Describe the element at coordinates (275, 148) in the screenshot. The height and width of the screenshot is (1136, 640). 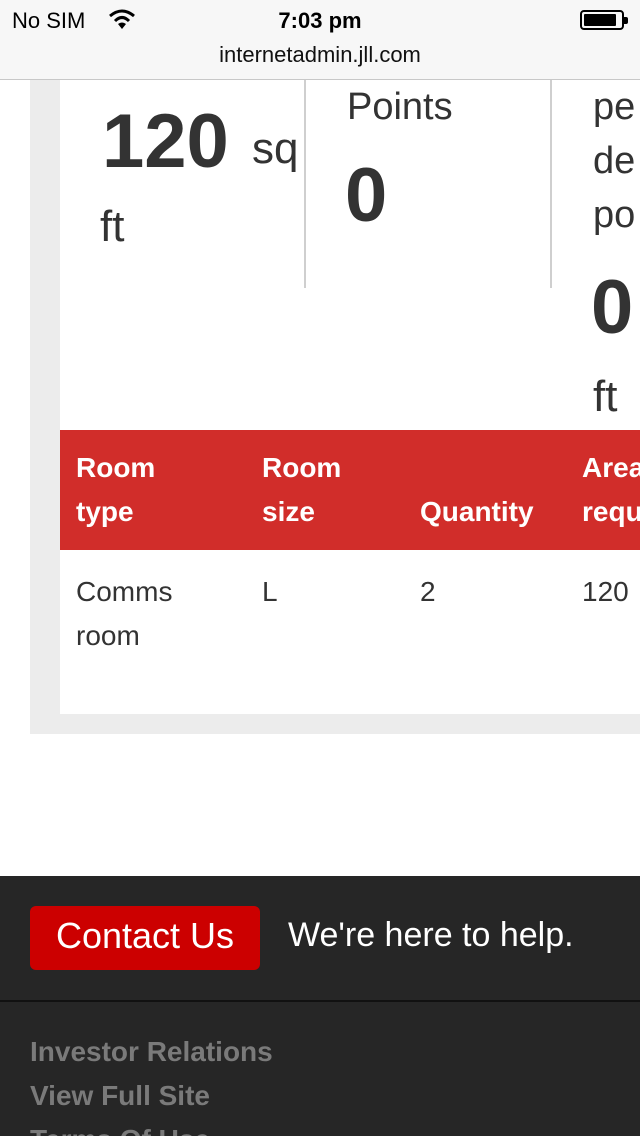
I see `area-unit: sq` at that location.